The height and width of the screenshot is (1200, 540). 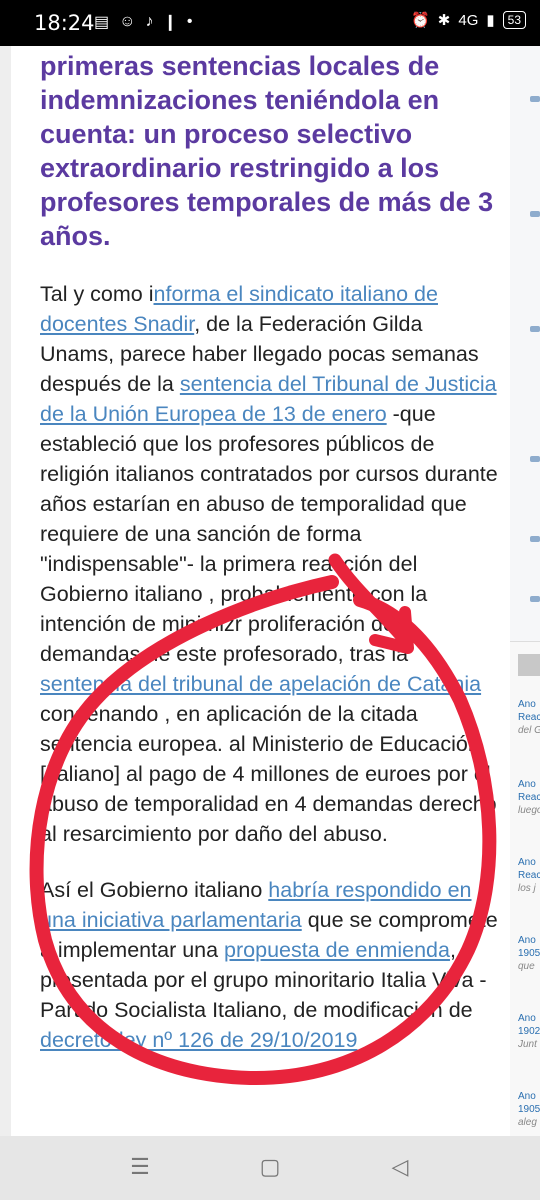 What do you see at coordinates (5, 591) in the screenshot?
I see `left-gutter` at bounding box center [5, 591].